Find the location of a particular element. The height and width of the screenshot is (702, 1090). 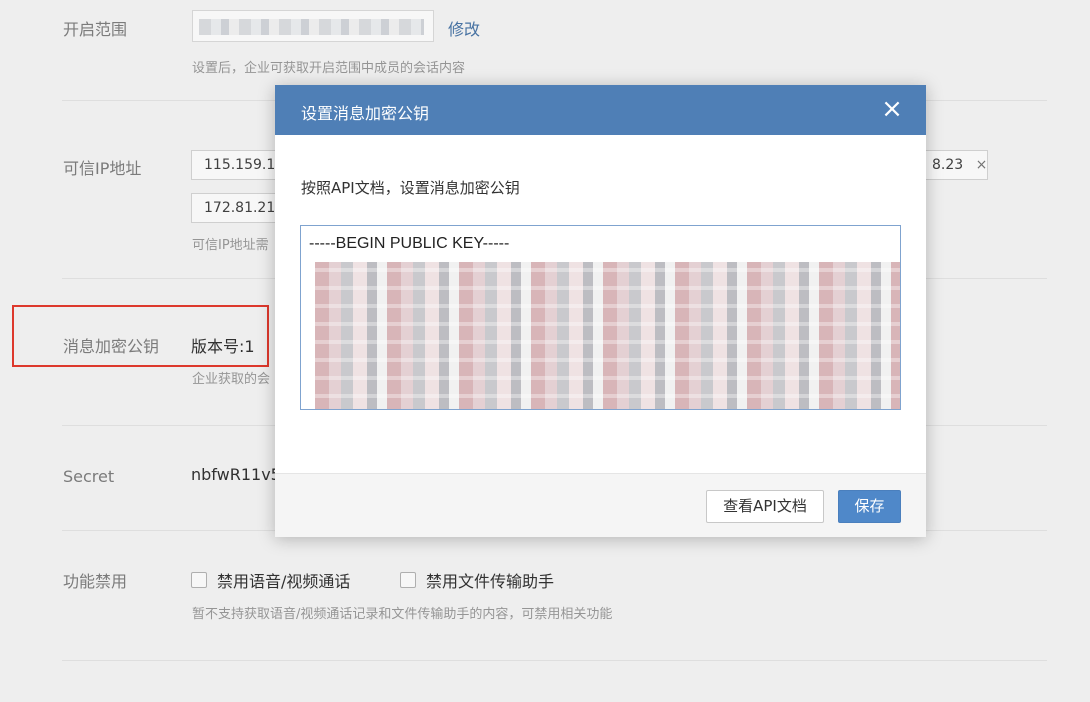

public-key-redacted is located at coordinates (607, 335).